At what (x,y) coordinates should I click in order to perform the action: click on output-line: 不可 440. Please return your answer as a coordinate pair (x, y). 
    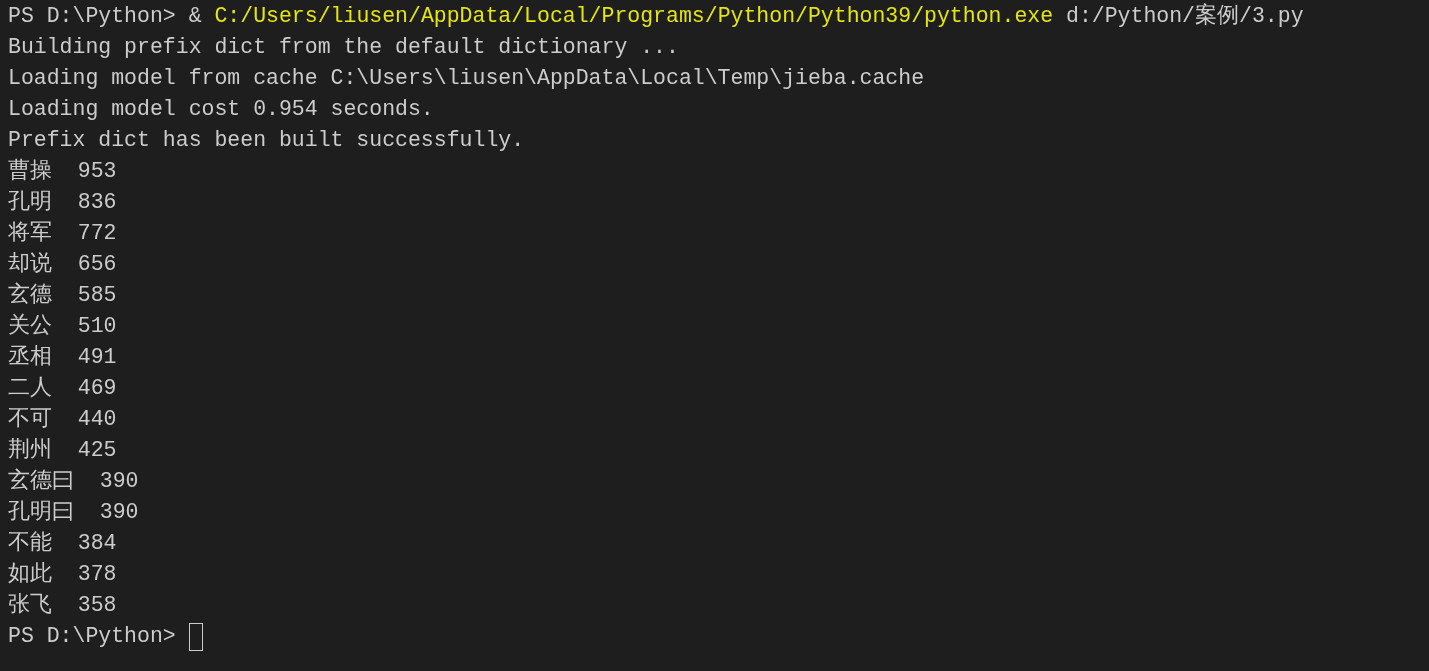
    Looking at the image, I should click on (62, 419).